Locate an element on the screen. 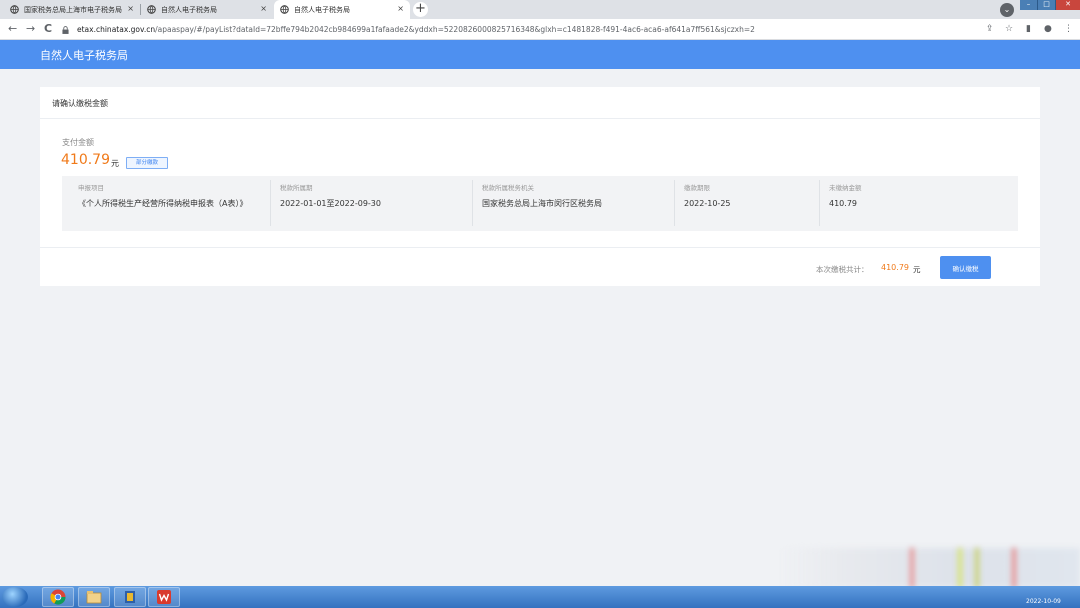 The image size is (1080, 608). column-header: 税款所属期 is located at coordinates (296, 188).